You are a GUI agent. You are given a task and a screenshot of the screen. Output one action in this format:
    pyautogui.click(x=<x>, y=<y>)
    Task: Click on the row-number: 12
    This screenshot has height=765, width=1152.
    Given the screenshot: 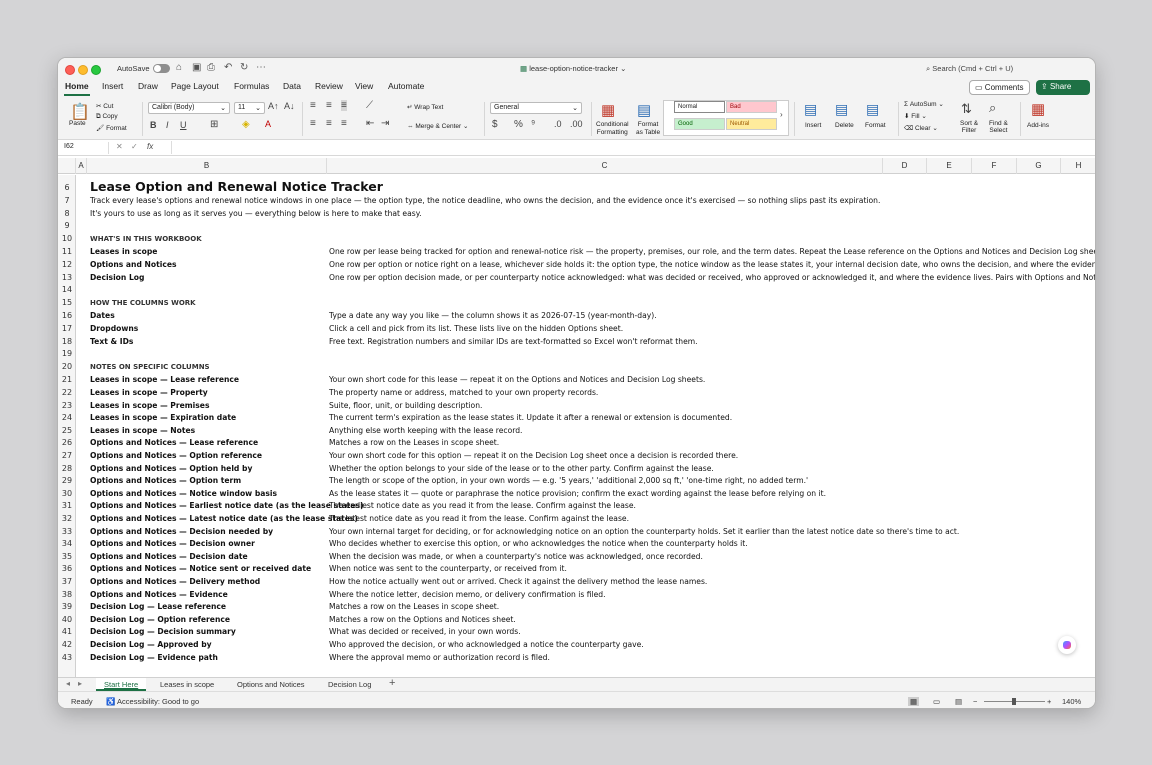 What is the action you would take?
    pyautogui.click(x=67, y=264)
    